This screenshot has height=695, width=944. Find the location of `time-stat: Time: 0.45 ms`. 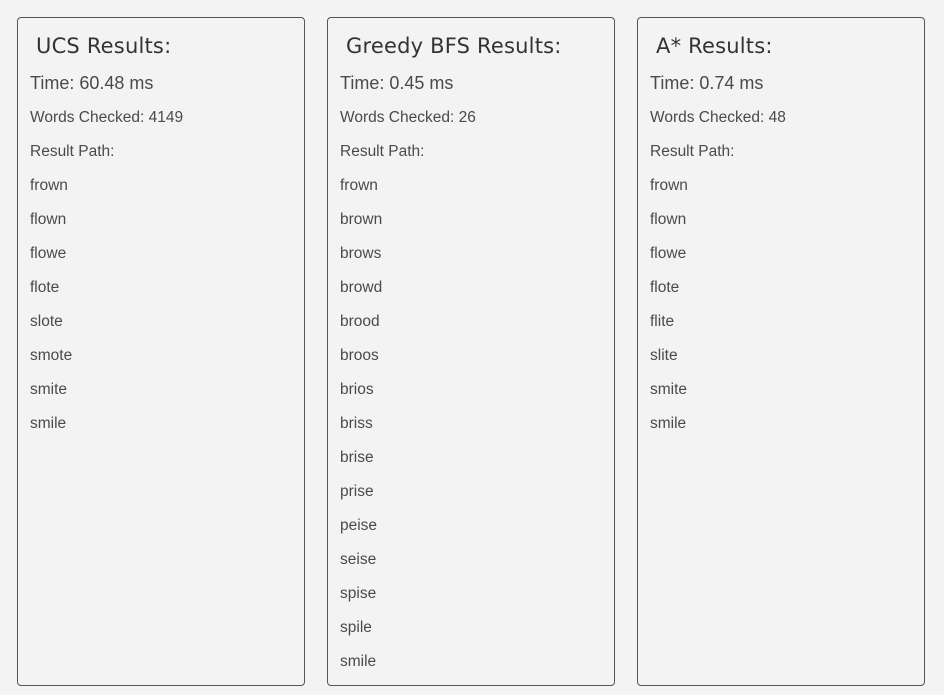

time-stat: Time: 0.45 ms is located at coordinates (396, 83).